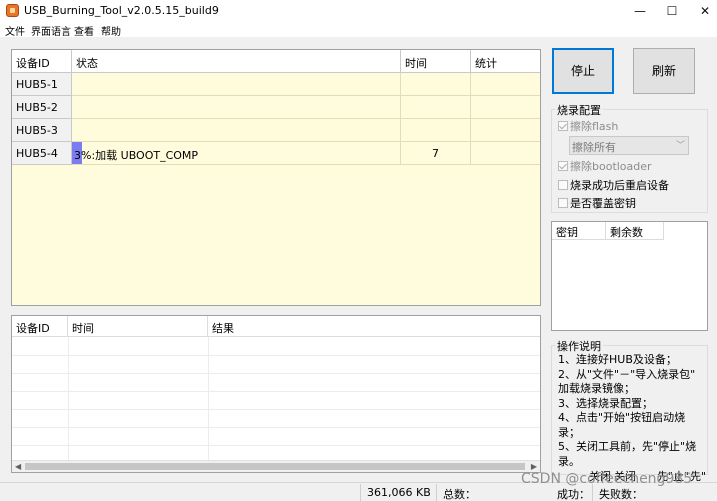 The width and height of the screenshot is (717, 501). I want to click on menu-view: 查看, so click(84, 30).